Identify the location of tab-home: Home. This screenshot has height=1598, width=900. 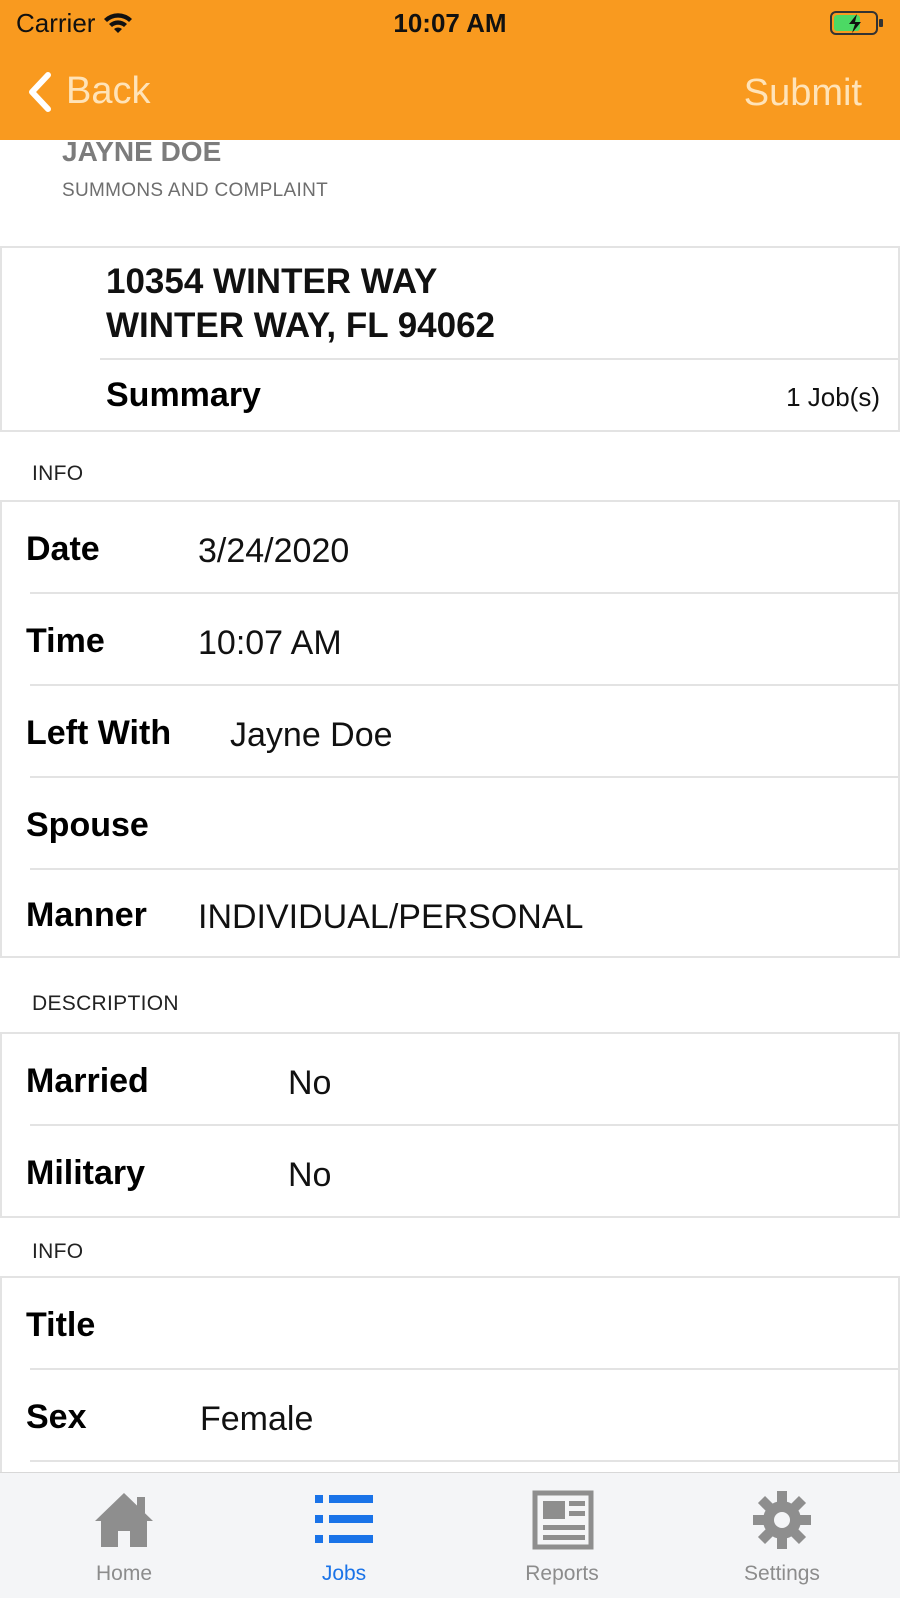
(124, 1537).